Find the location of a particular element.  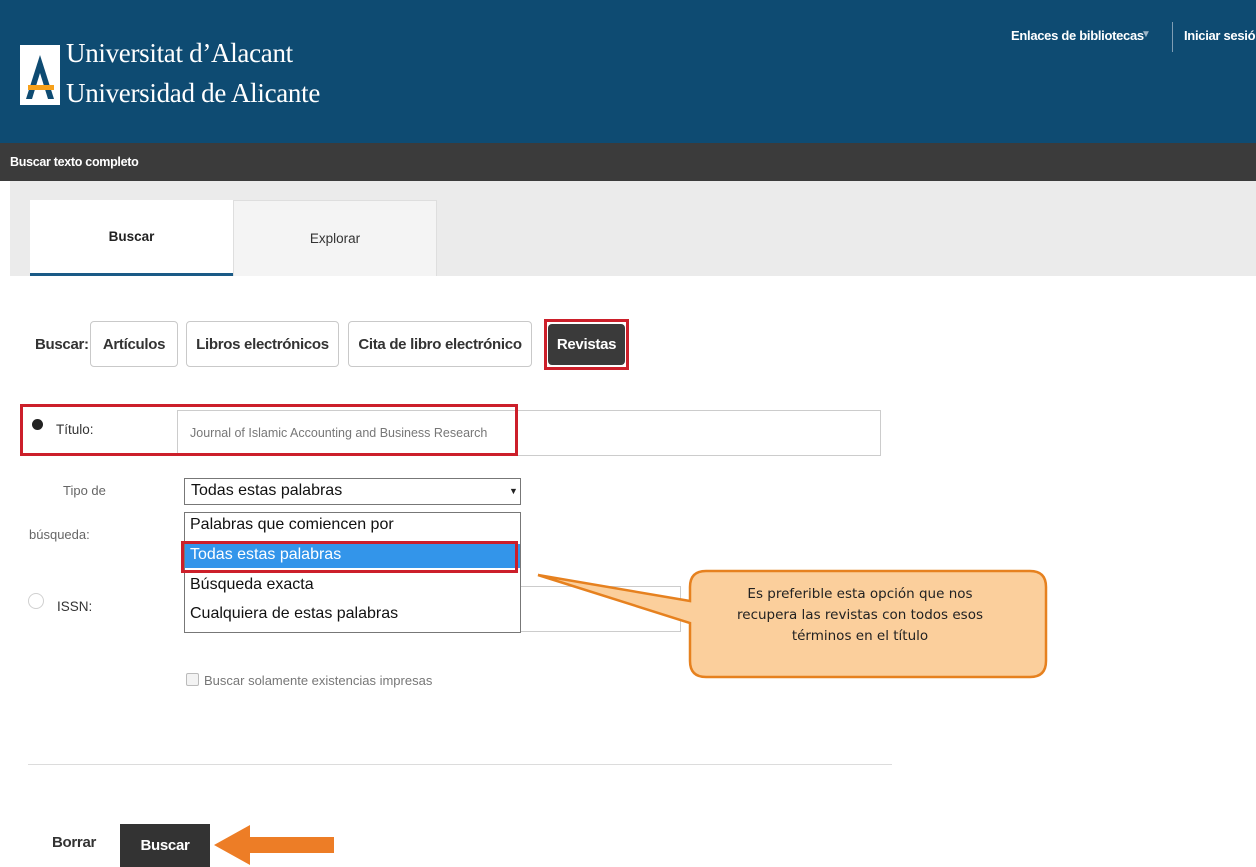

form-divider is located at coordinates (460, 764).